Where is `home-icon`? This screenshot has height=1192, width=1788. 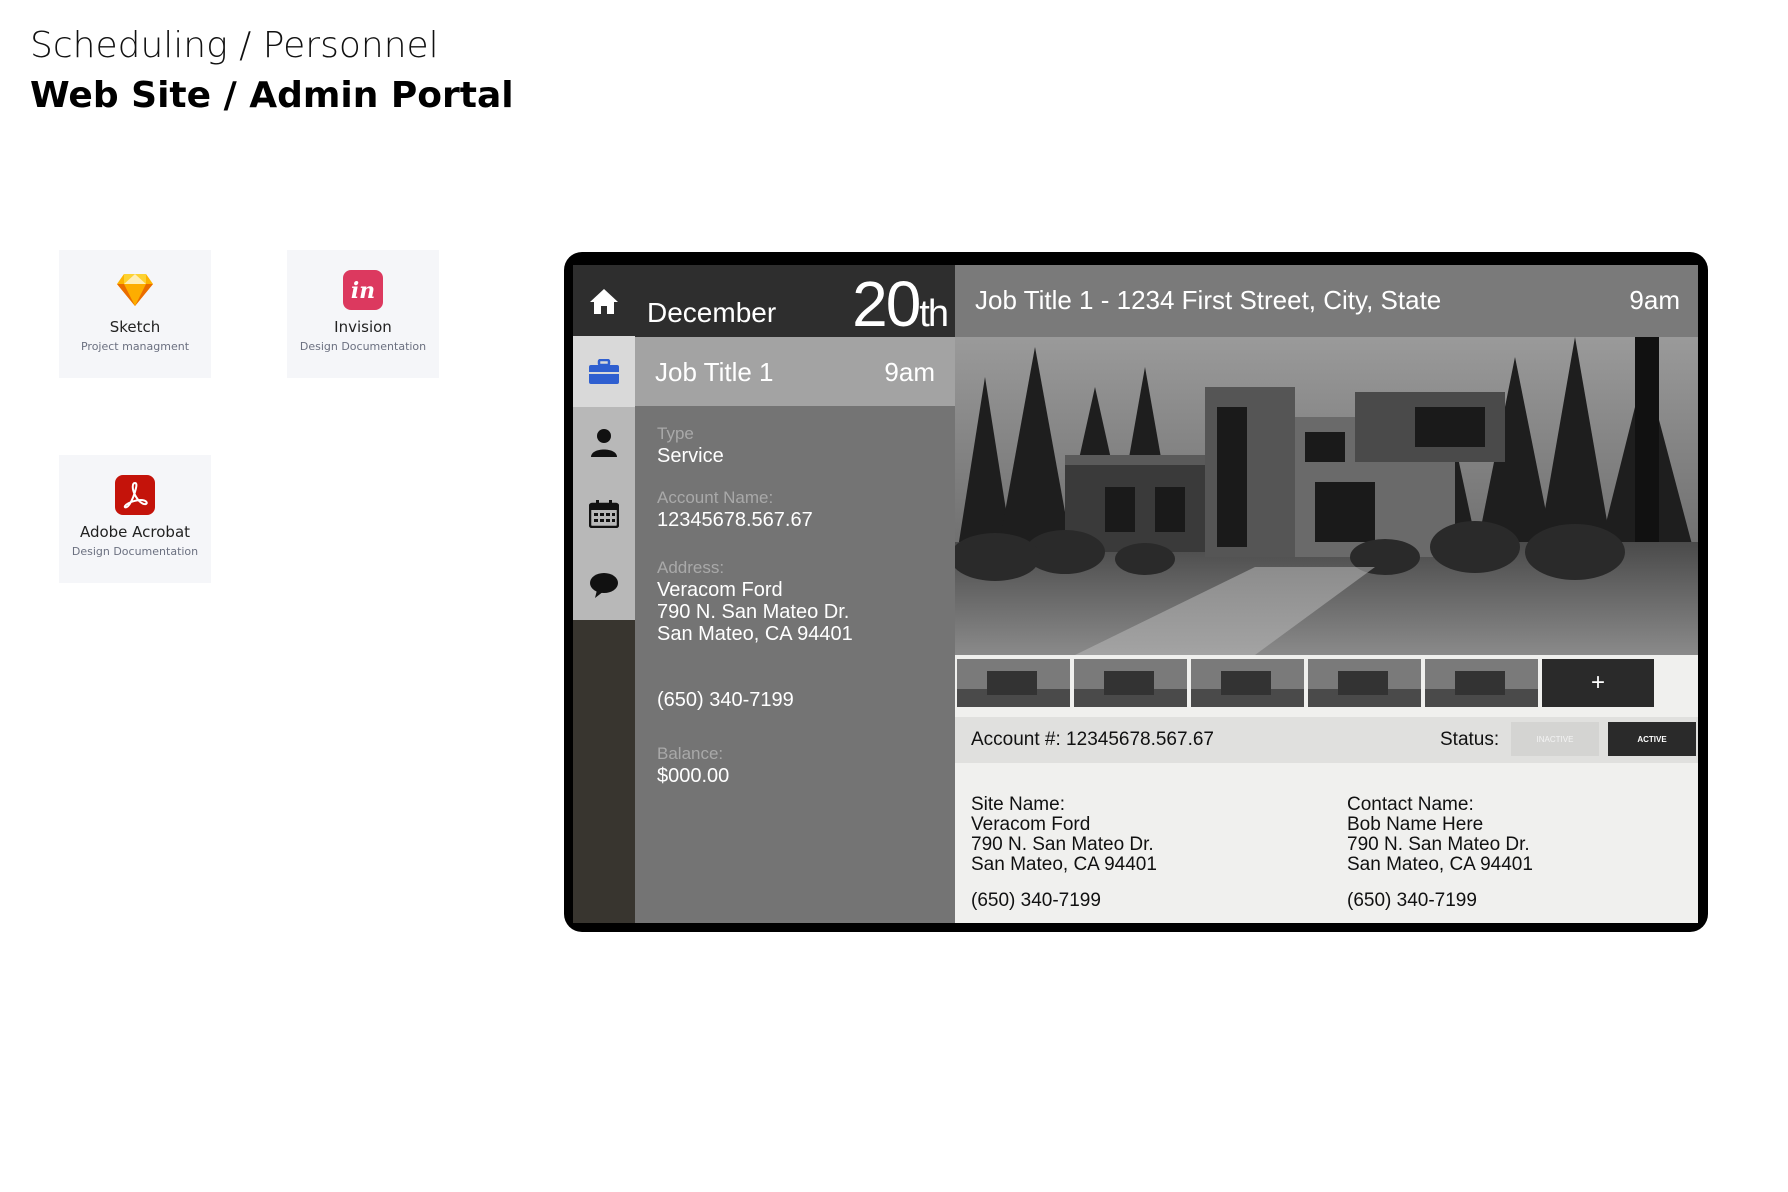 home-icon is located at coordinates (604, 301).